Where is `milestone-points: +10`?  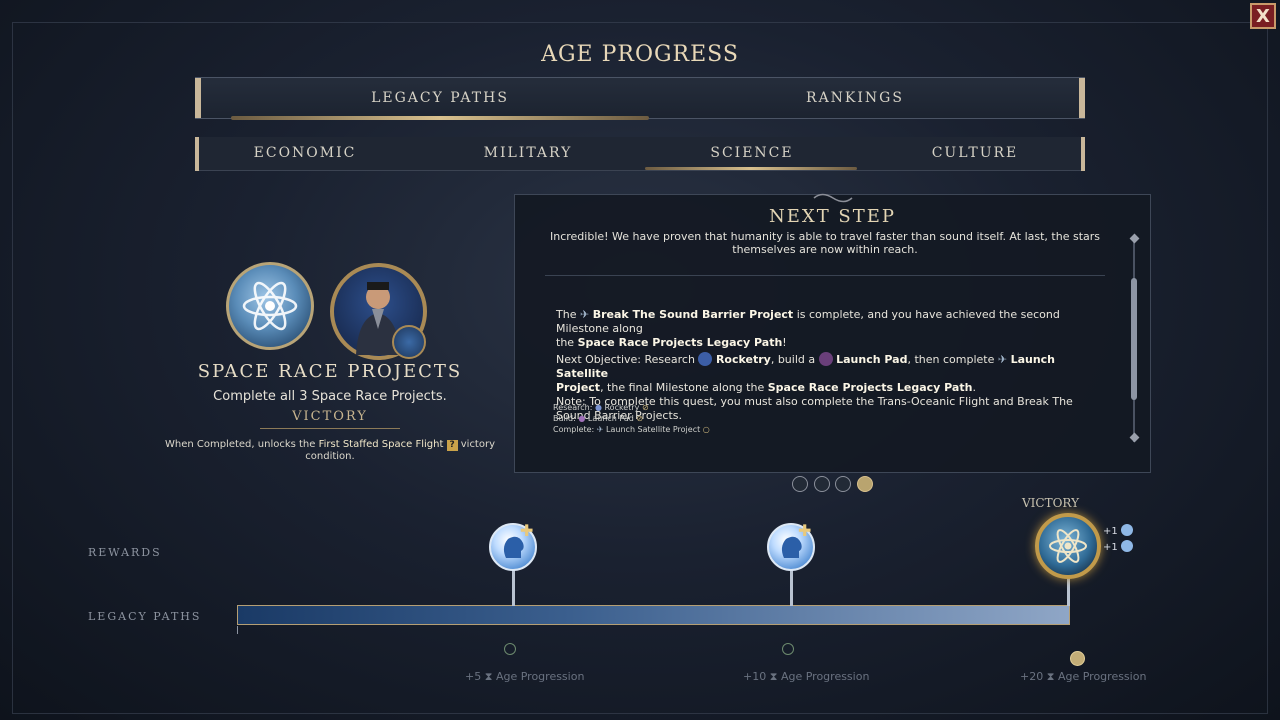
milestone-points: +10 is located at coordinates (755, 676).